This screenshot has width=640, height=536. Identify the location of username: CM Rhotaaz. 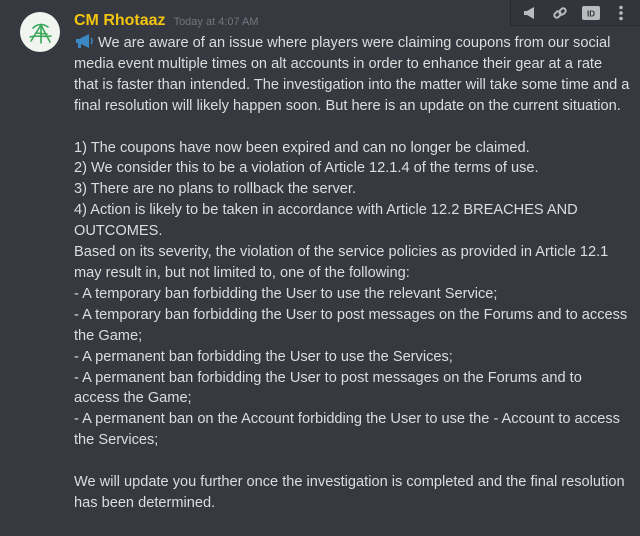
(120, 21).